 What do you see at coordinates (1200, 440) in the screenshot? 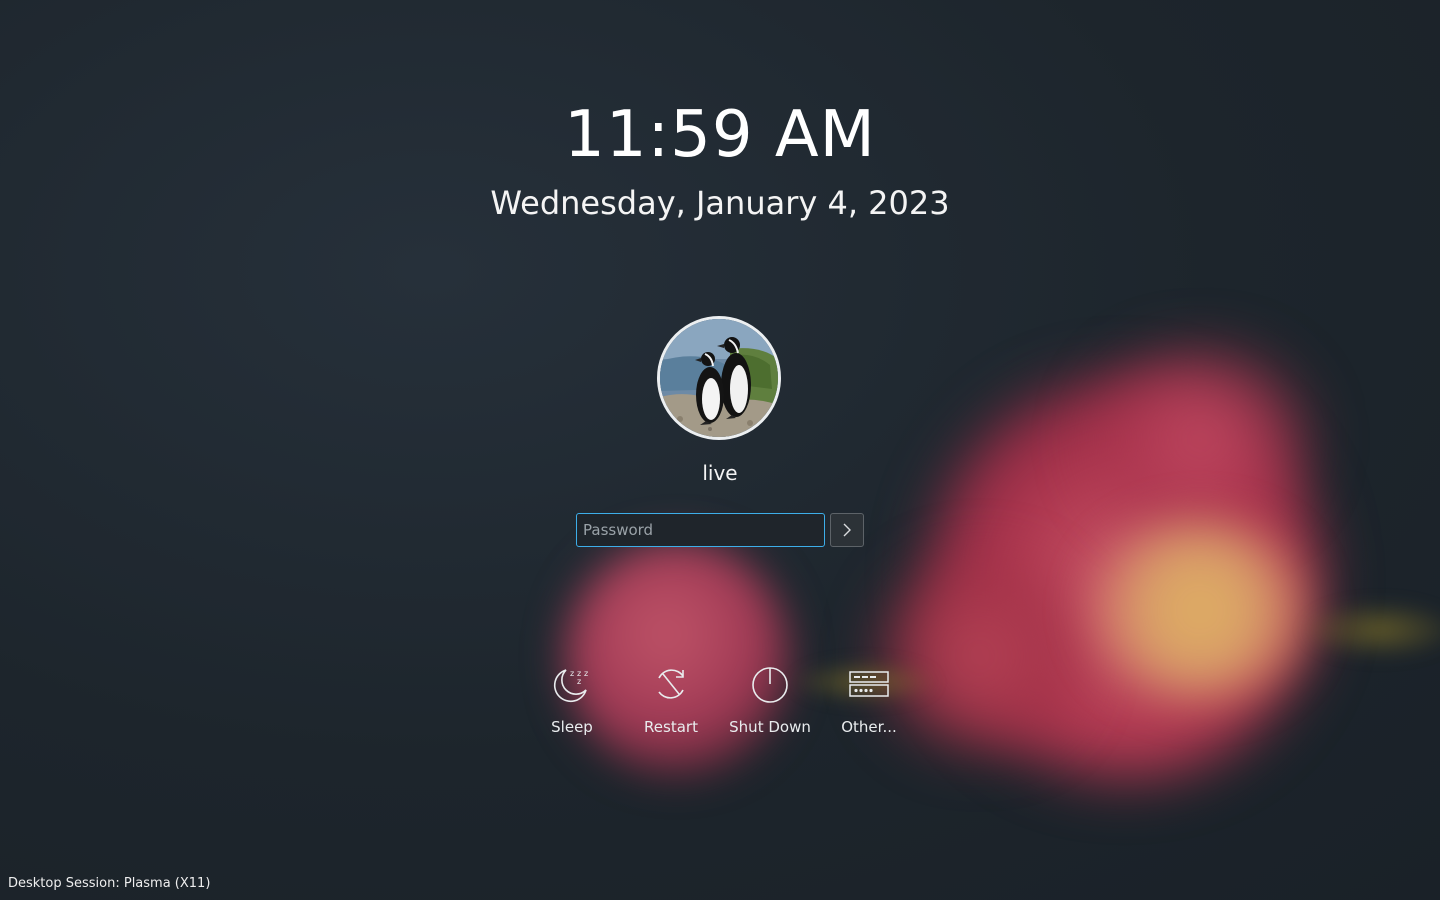
I see `flower-blur` at bounding box center [1200, 440].